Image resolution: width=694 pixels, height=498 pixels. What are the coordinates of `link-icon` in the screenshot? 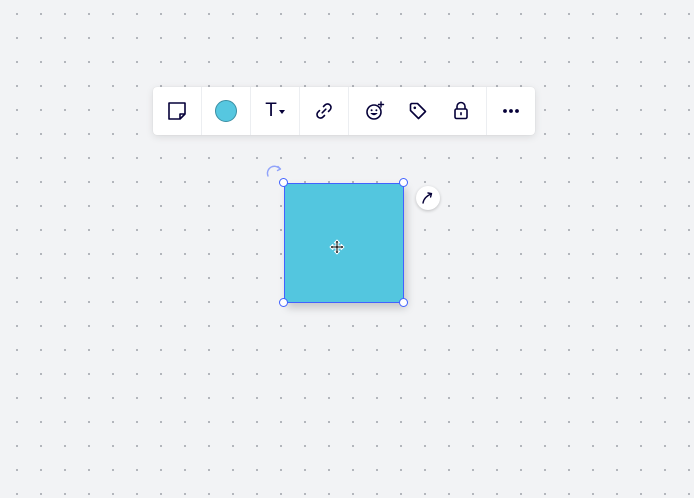 It's located at (324, 111).